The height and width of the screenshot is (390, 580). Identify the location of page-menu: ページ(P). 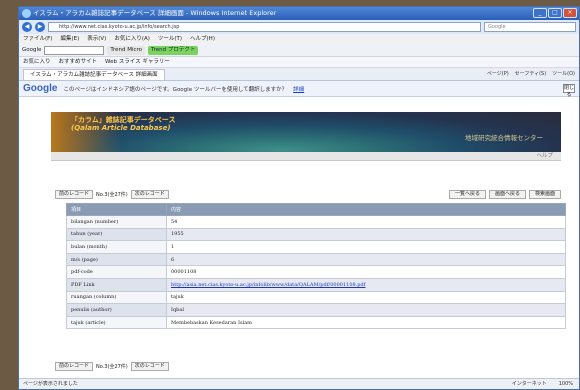
(498, 73).